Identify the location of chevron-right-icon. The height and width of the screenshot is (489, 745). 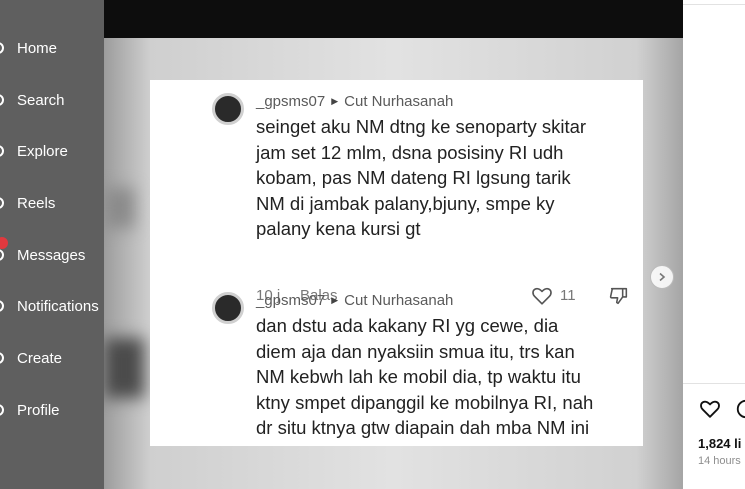
(662, 277).